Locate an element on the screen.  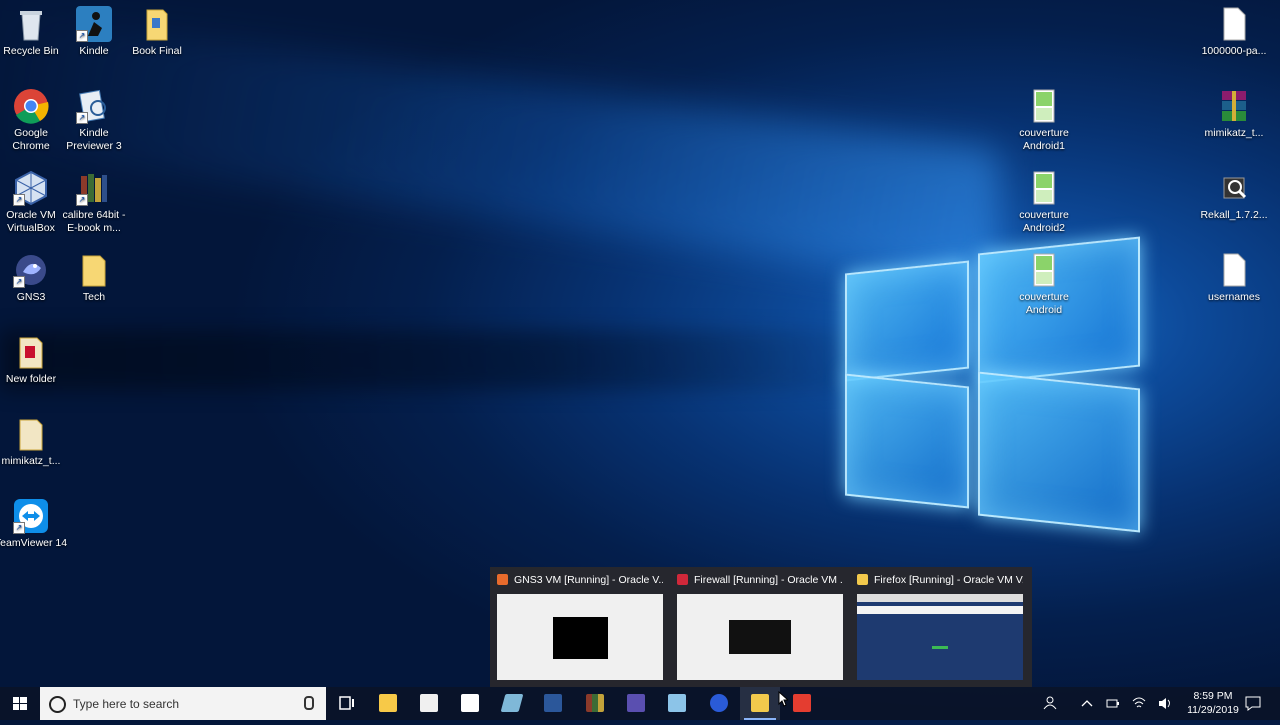
desktop-icon-new-folder: New folder is located at coordinates (34, 358).